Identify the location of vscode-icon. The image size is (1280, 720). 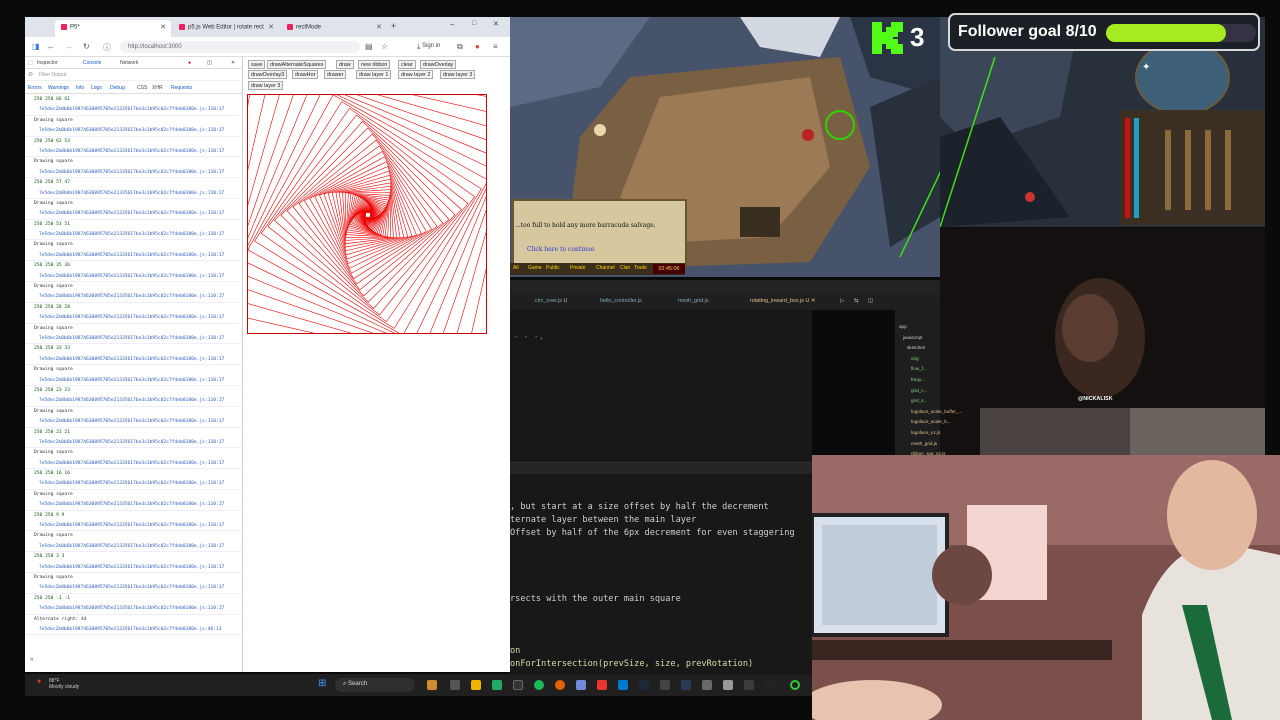
(623, 685).